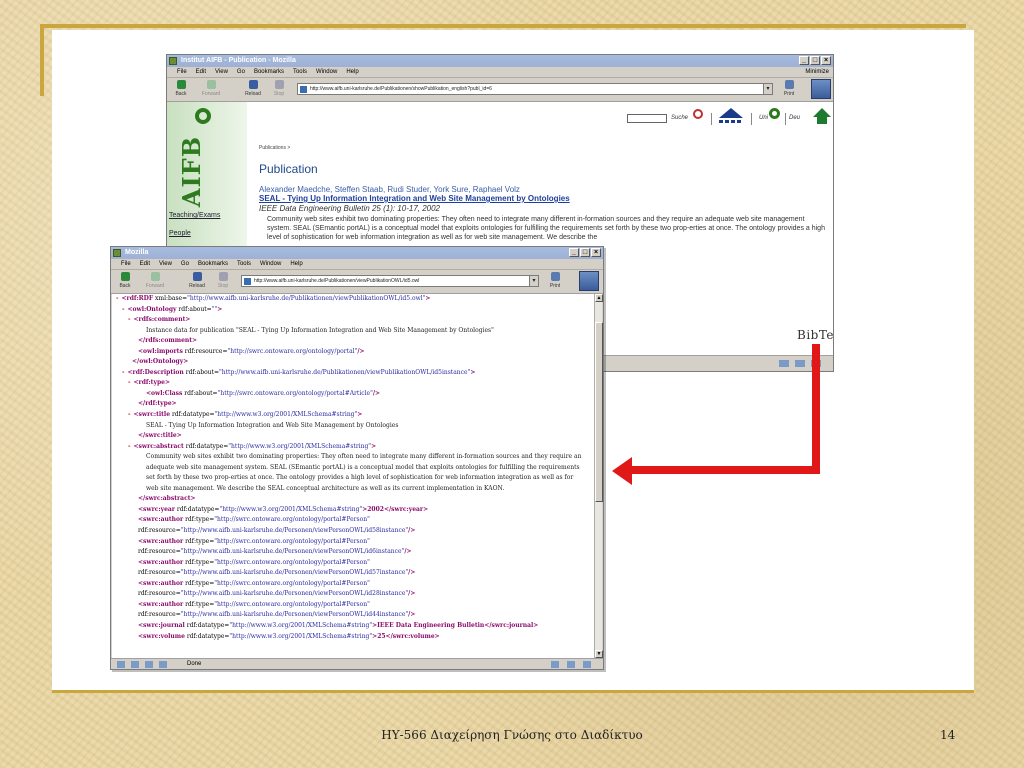  Describe the element at coordinates (724, 470) in the screenshot. I see `red-arrow-horizontal` at that location.